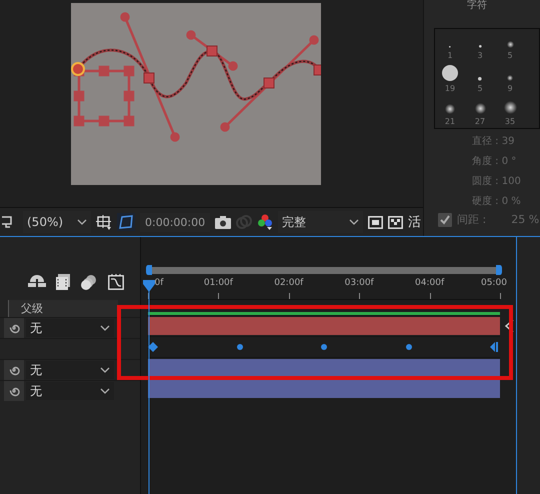 This screenshot has height=494, width=540. What do you see at coordinates (499, 270) in the screenshot?
I see `work-end-handle-icon` at bounding box center [499, 270].